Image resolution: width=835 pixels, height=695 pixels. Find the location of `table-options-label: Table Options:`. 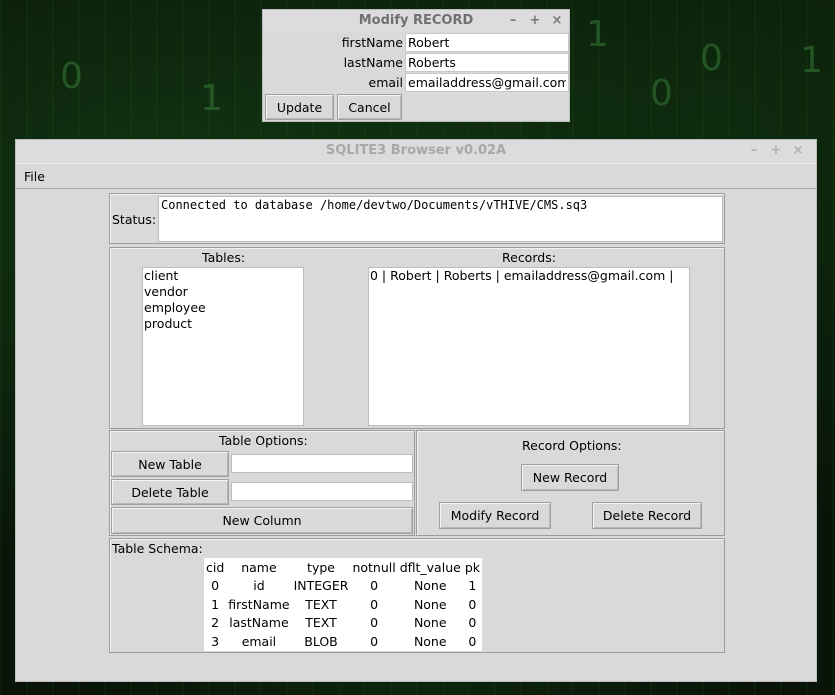

table-options-label: Table Options: is located at coordinates (263, 440).